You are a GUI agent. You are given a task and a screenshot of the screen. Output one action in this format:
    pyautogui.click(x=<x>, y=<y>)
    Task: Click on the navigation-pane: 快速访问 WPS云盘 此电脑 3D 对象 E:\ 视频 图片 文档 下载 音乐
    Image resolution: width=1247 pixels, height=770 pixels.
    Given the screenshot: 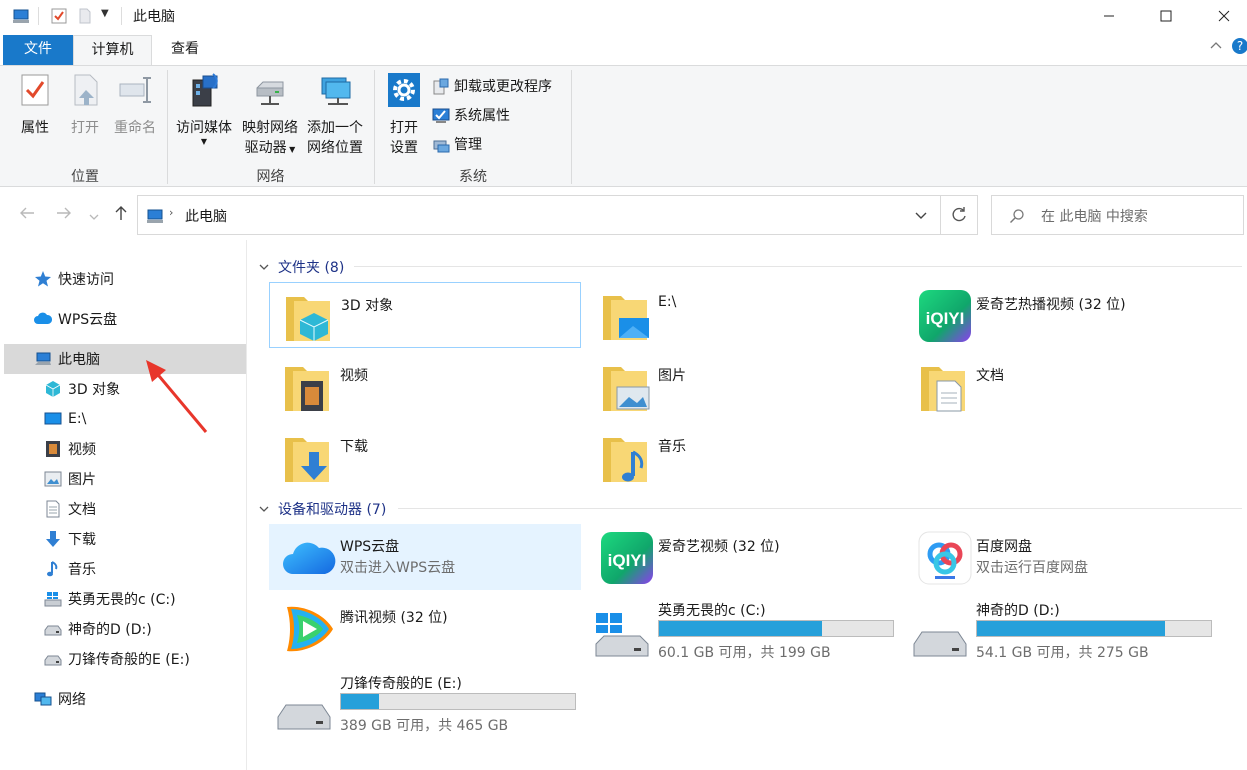 What is the action you would take?
    pyautogui.click(x=123, y=505)
    